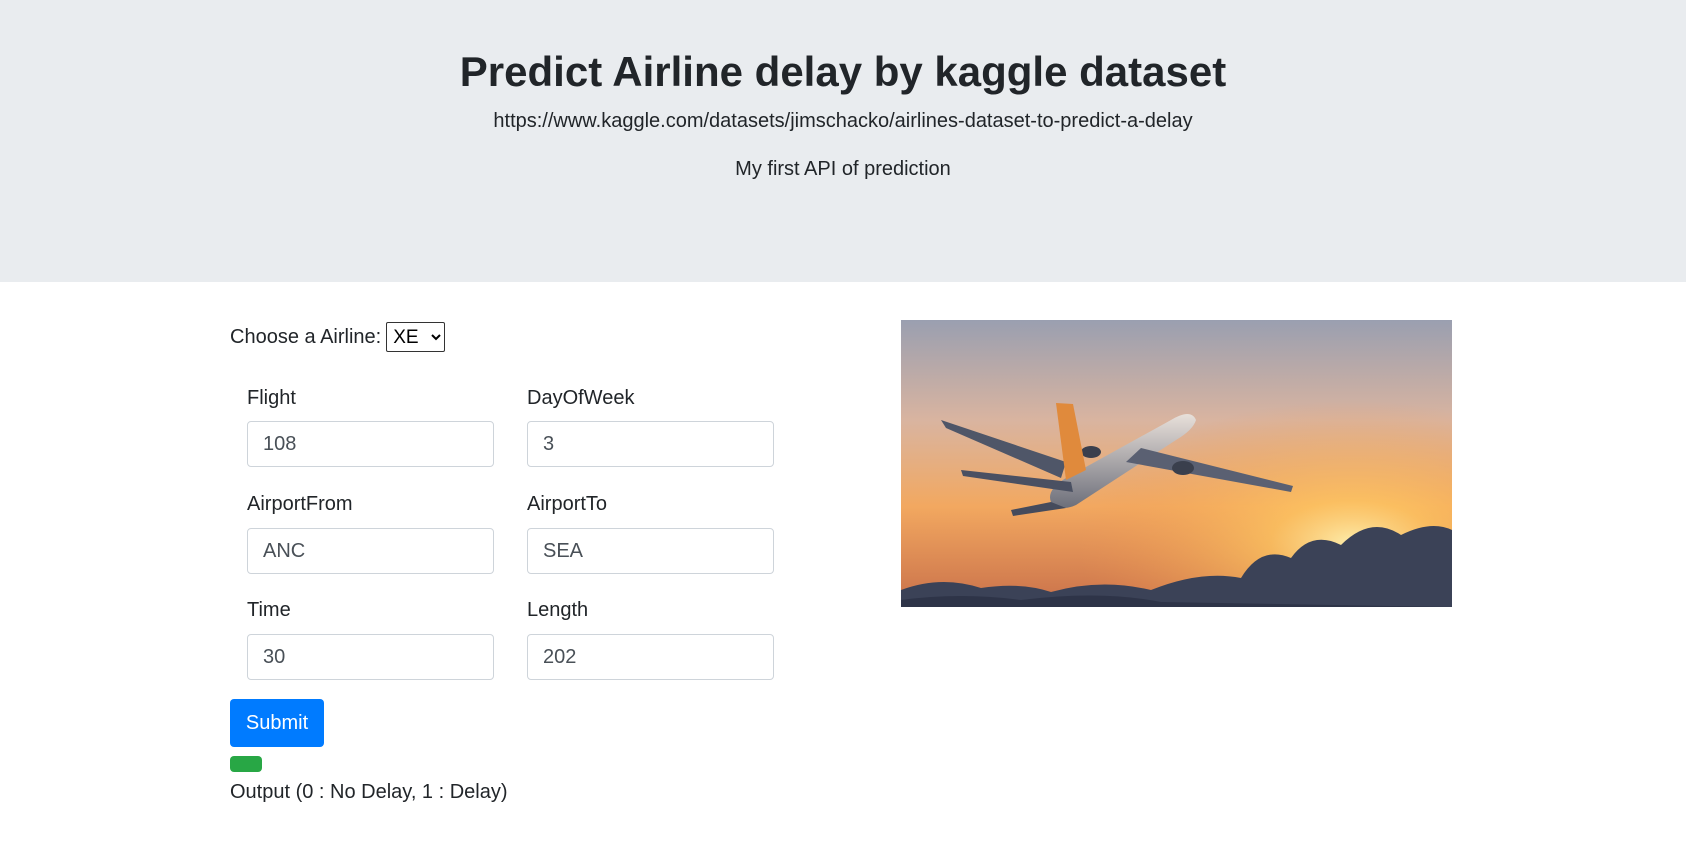  I want to click on prediction-result-badge, so click(246, 764).